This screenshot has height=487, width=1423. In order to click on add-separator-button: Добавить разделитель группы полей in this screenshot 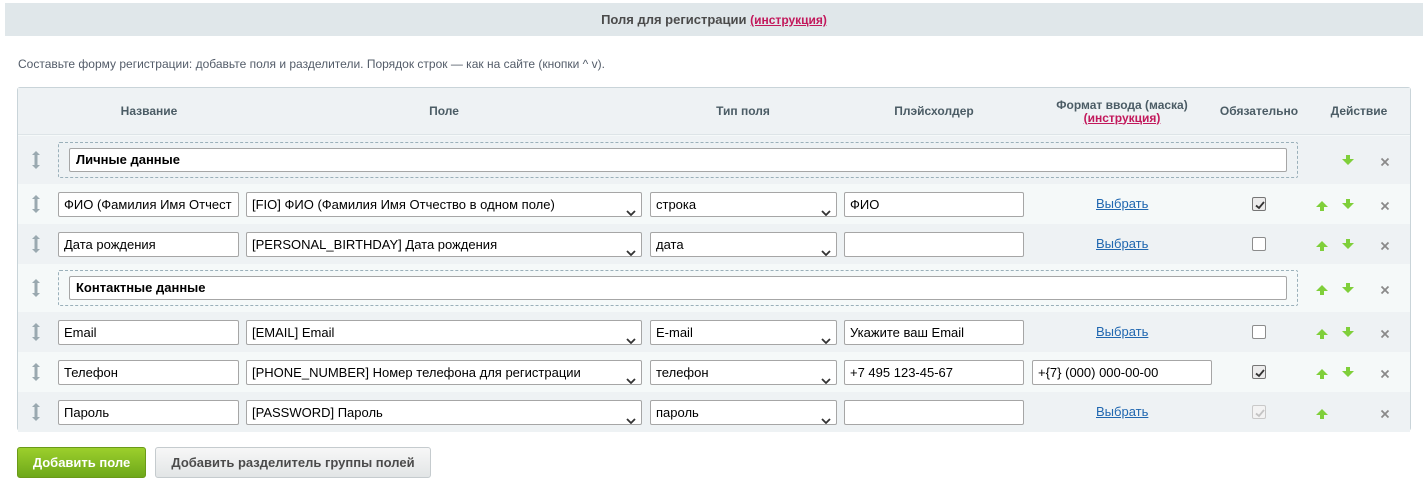, I will do `click(293, 462)`.